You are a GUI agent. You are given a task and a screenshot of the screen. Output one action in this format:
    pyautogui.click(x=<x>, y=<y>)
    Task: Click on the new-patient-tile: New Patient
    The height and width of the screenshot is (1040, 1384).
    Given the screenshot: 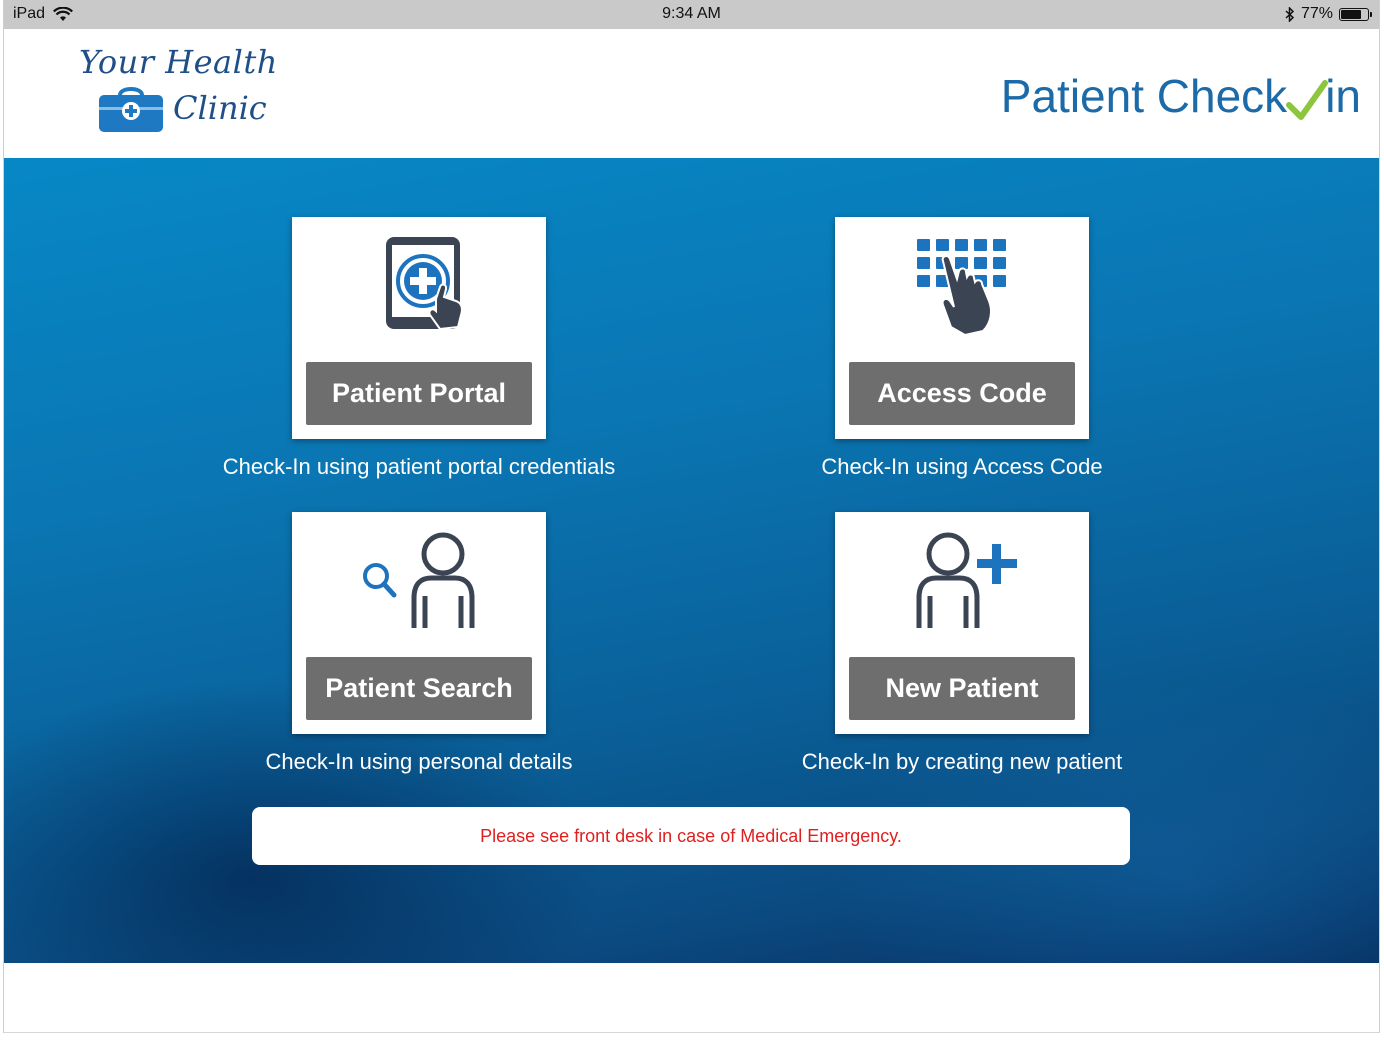 What is the action you would take?
    pyautogui.click(x=962, y=623)
    